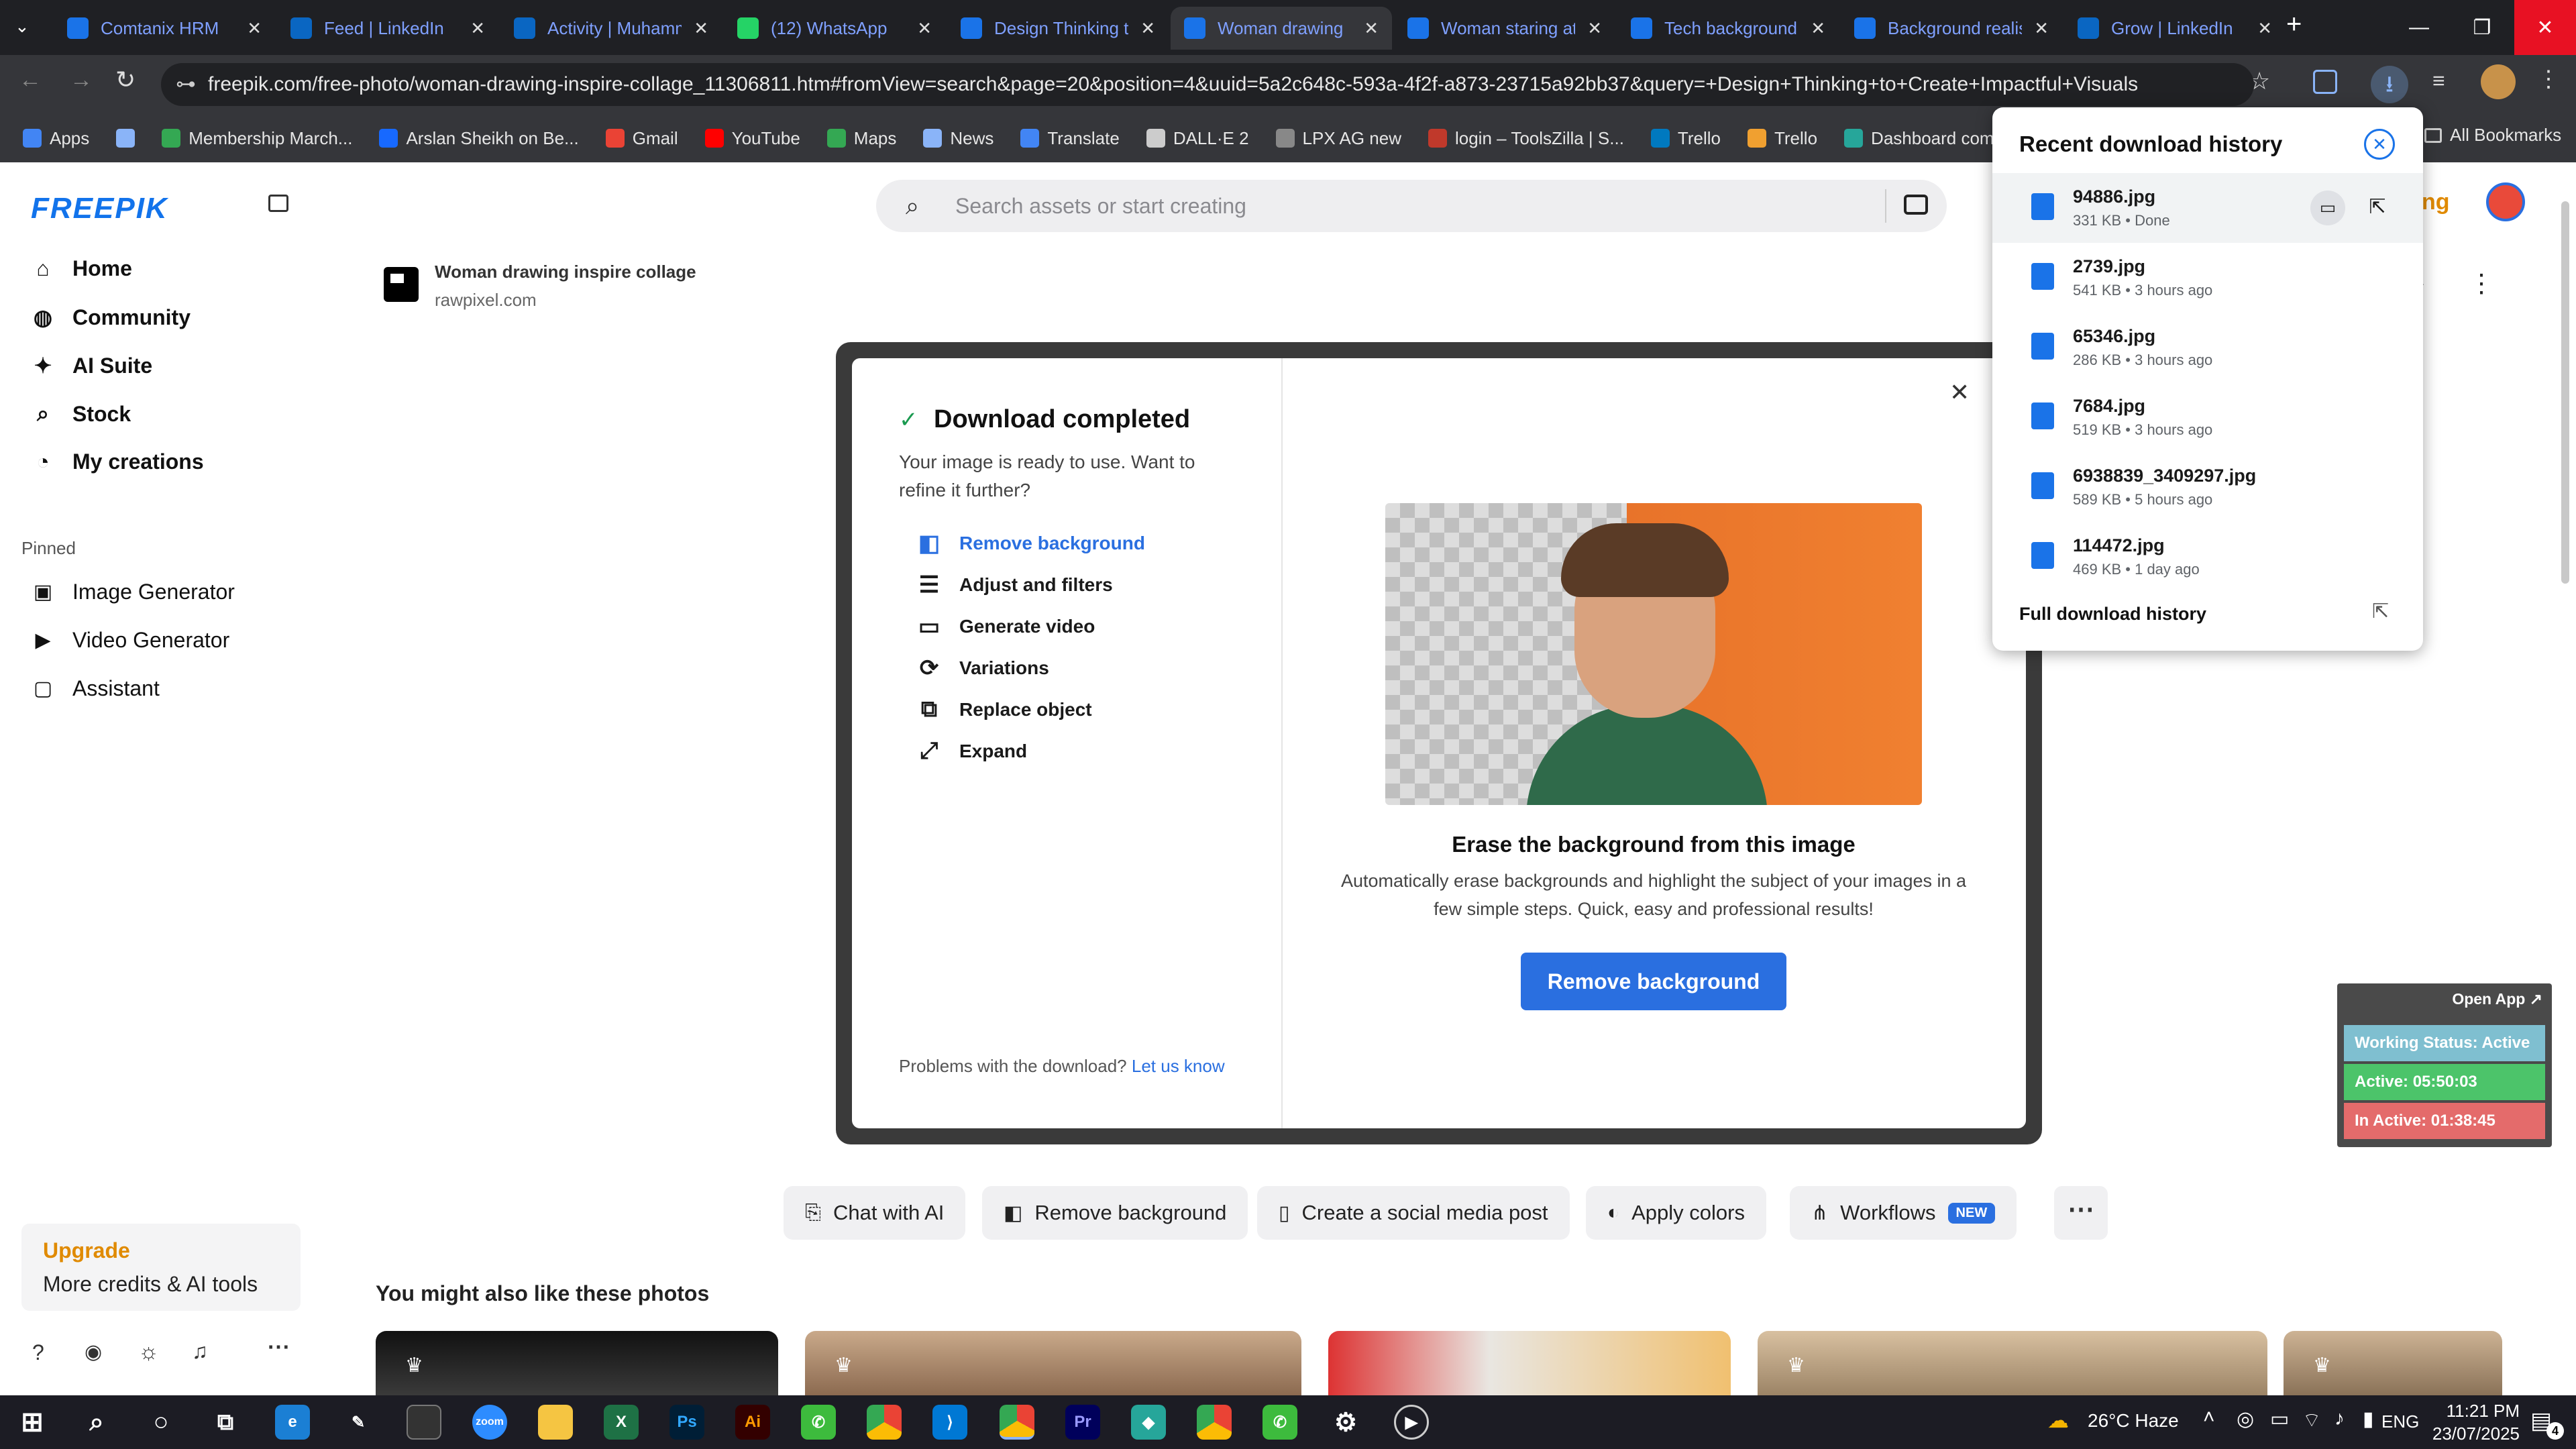  Describe the element at coordinates (2389, 84) in the screenshot. I see `downloads-icon: ⭳` at that location.